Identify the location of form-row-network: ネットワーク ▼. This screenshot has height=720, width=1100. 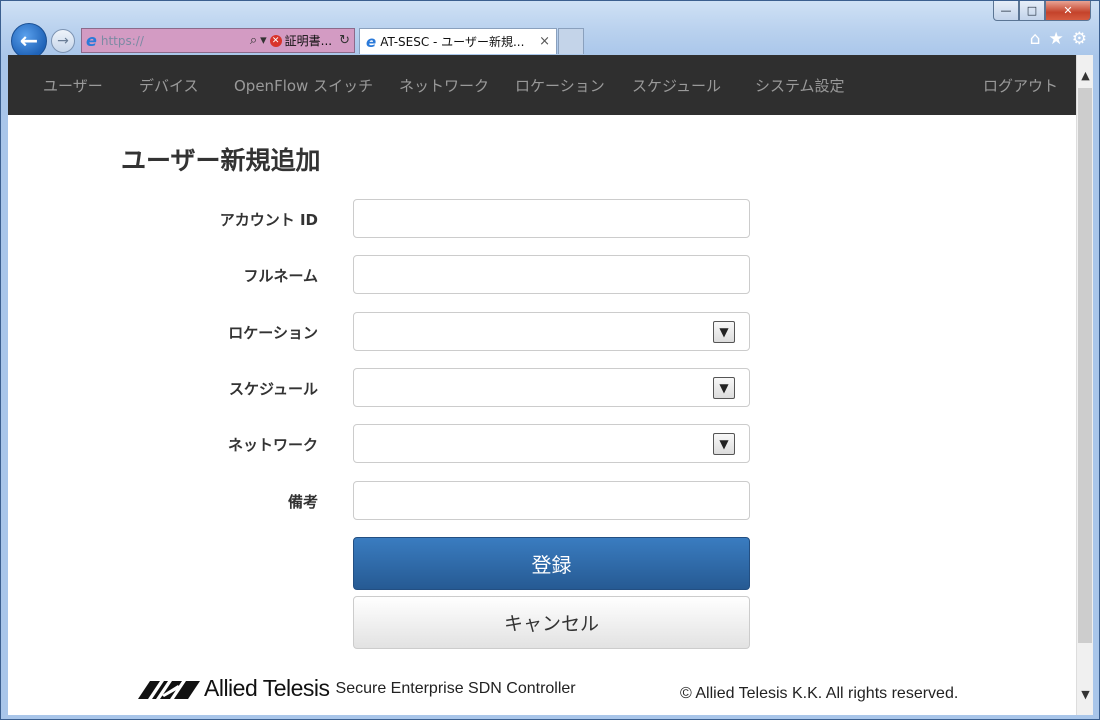
(388, 444).